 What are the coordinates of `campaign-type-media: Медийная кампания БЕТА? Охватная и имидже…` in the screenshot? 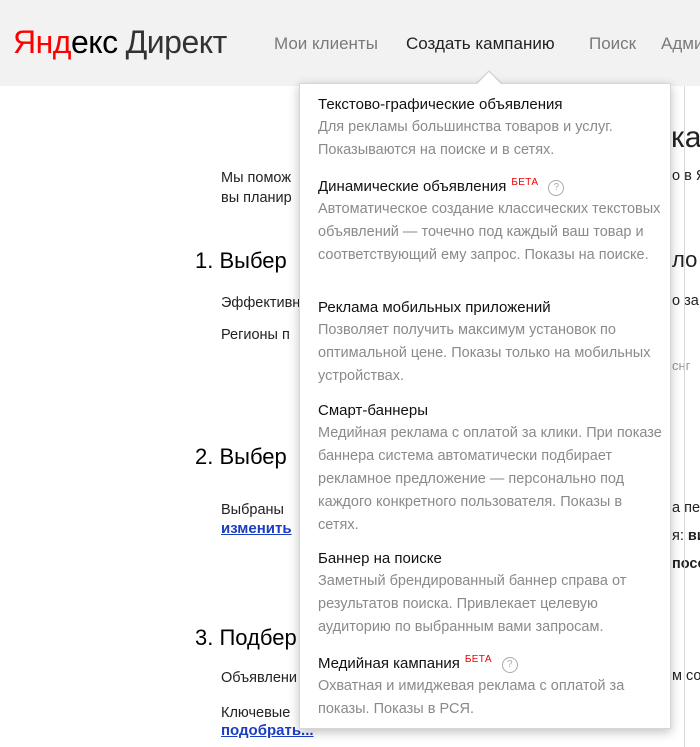 It's located at (490, 685).